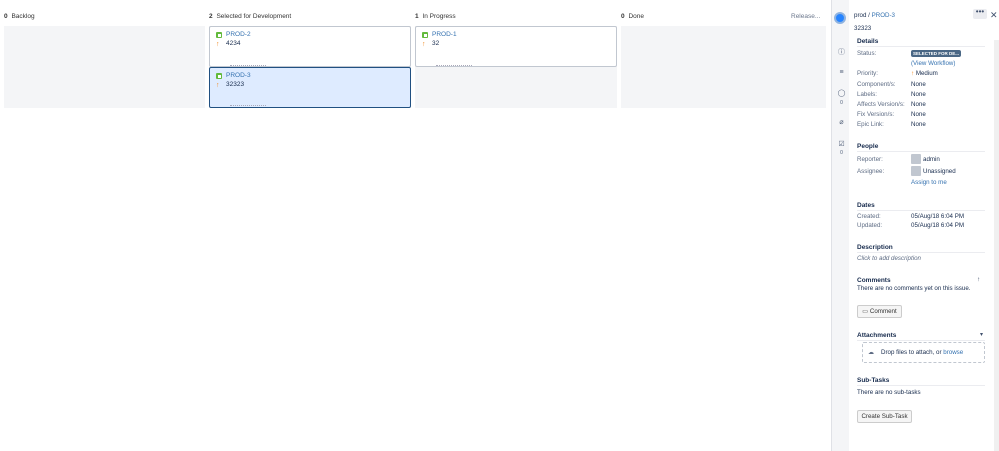  Describe the element at coordinates (238, 34) in the screenshot. I see `issue-key: PROD-2` at that location.